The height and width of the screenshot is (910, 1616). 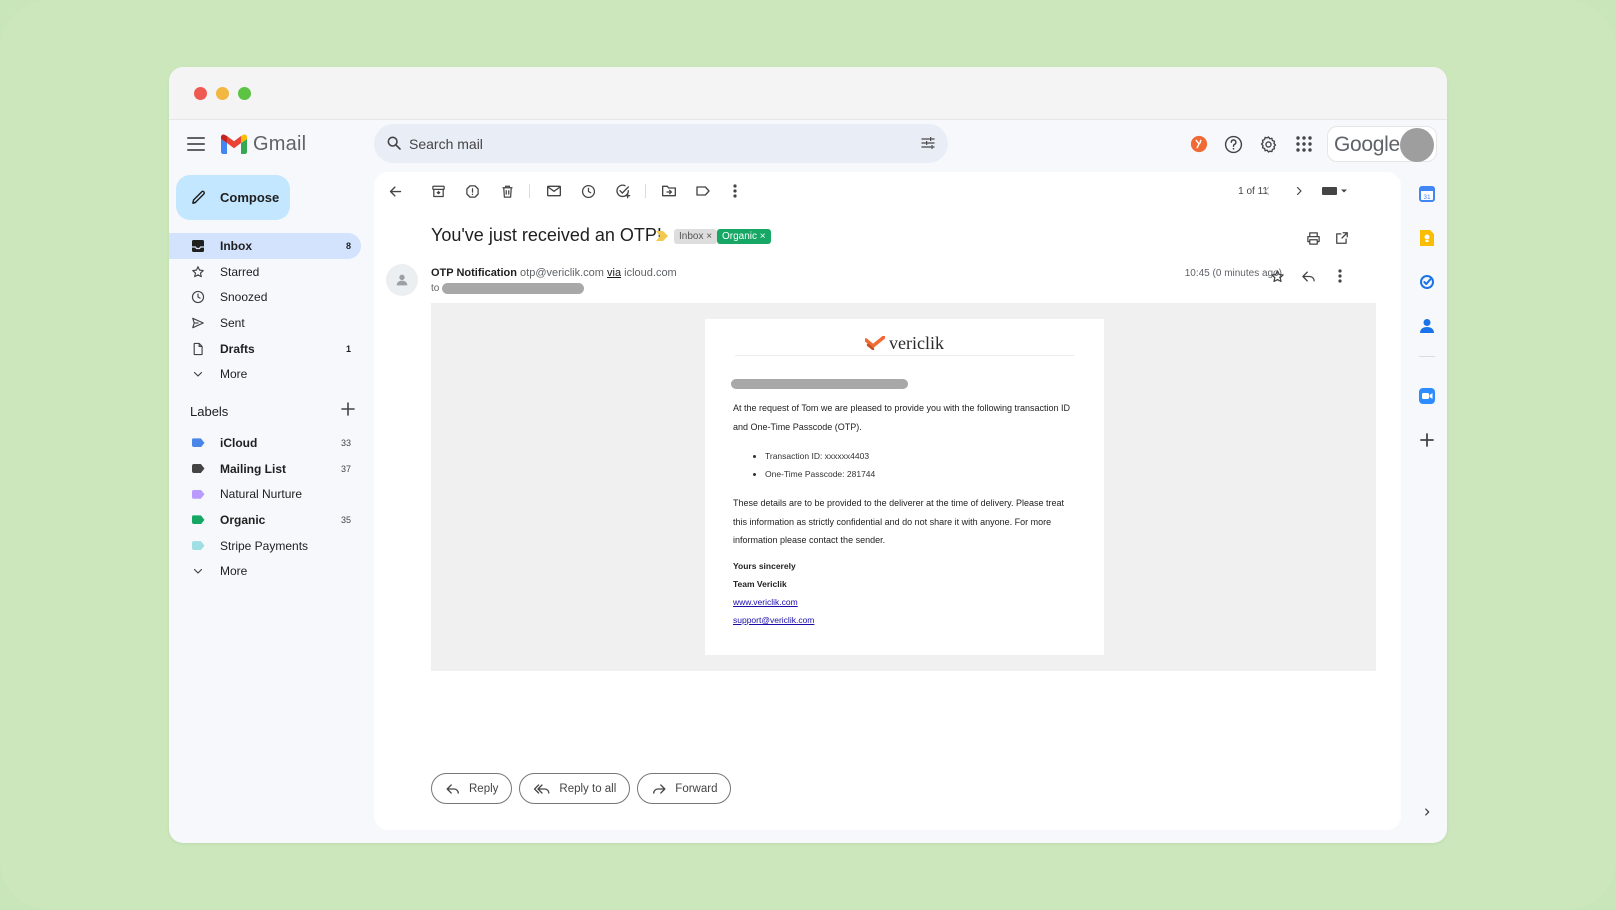 What do you see at coordinates (1340, 276) in the screenshot?
I see `message-more-icon` at bounding box center [1340, 276].